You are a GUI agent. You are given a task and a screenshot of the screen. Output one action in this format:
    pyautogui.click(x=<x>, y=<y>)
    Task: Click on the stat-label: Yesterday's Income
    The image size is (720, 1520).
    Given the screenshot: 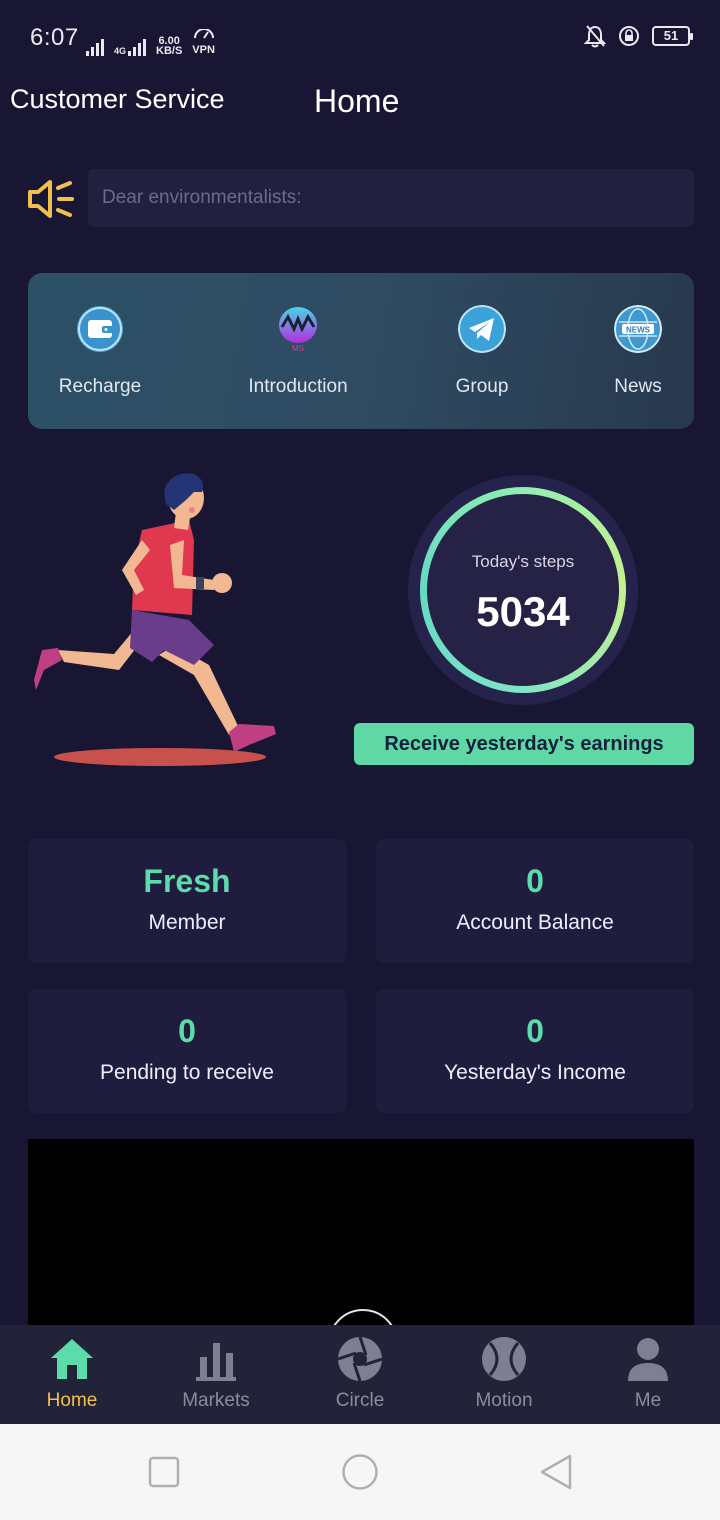 What is the action you would take?
    pyautogui.click(x=535, y=1072)
    